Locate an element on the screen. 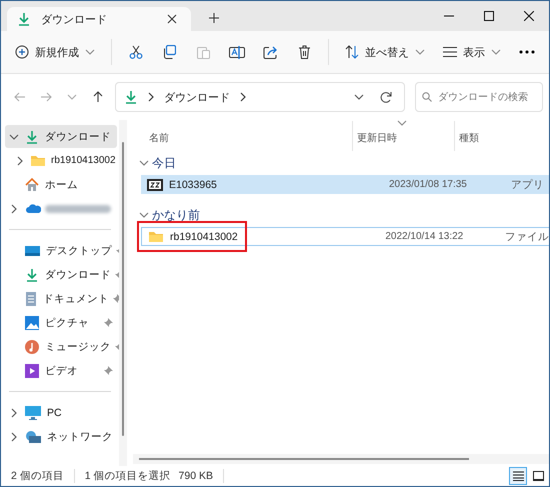  rename-icon is located at coordinates (236, 52).